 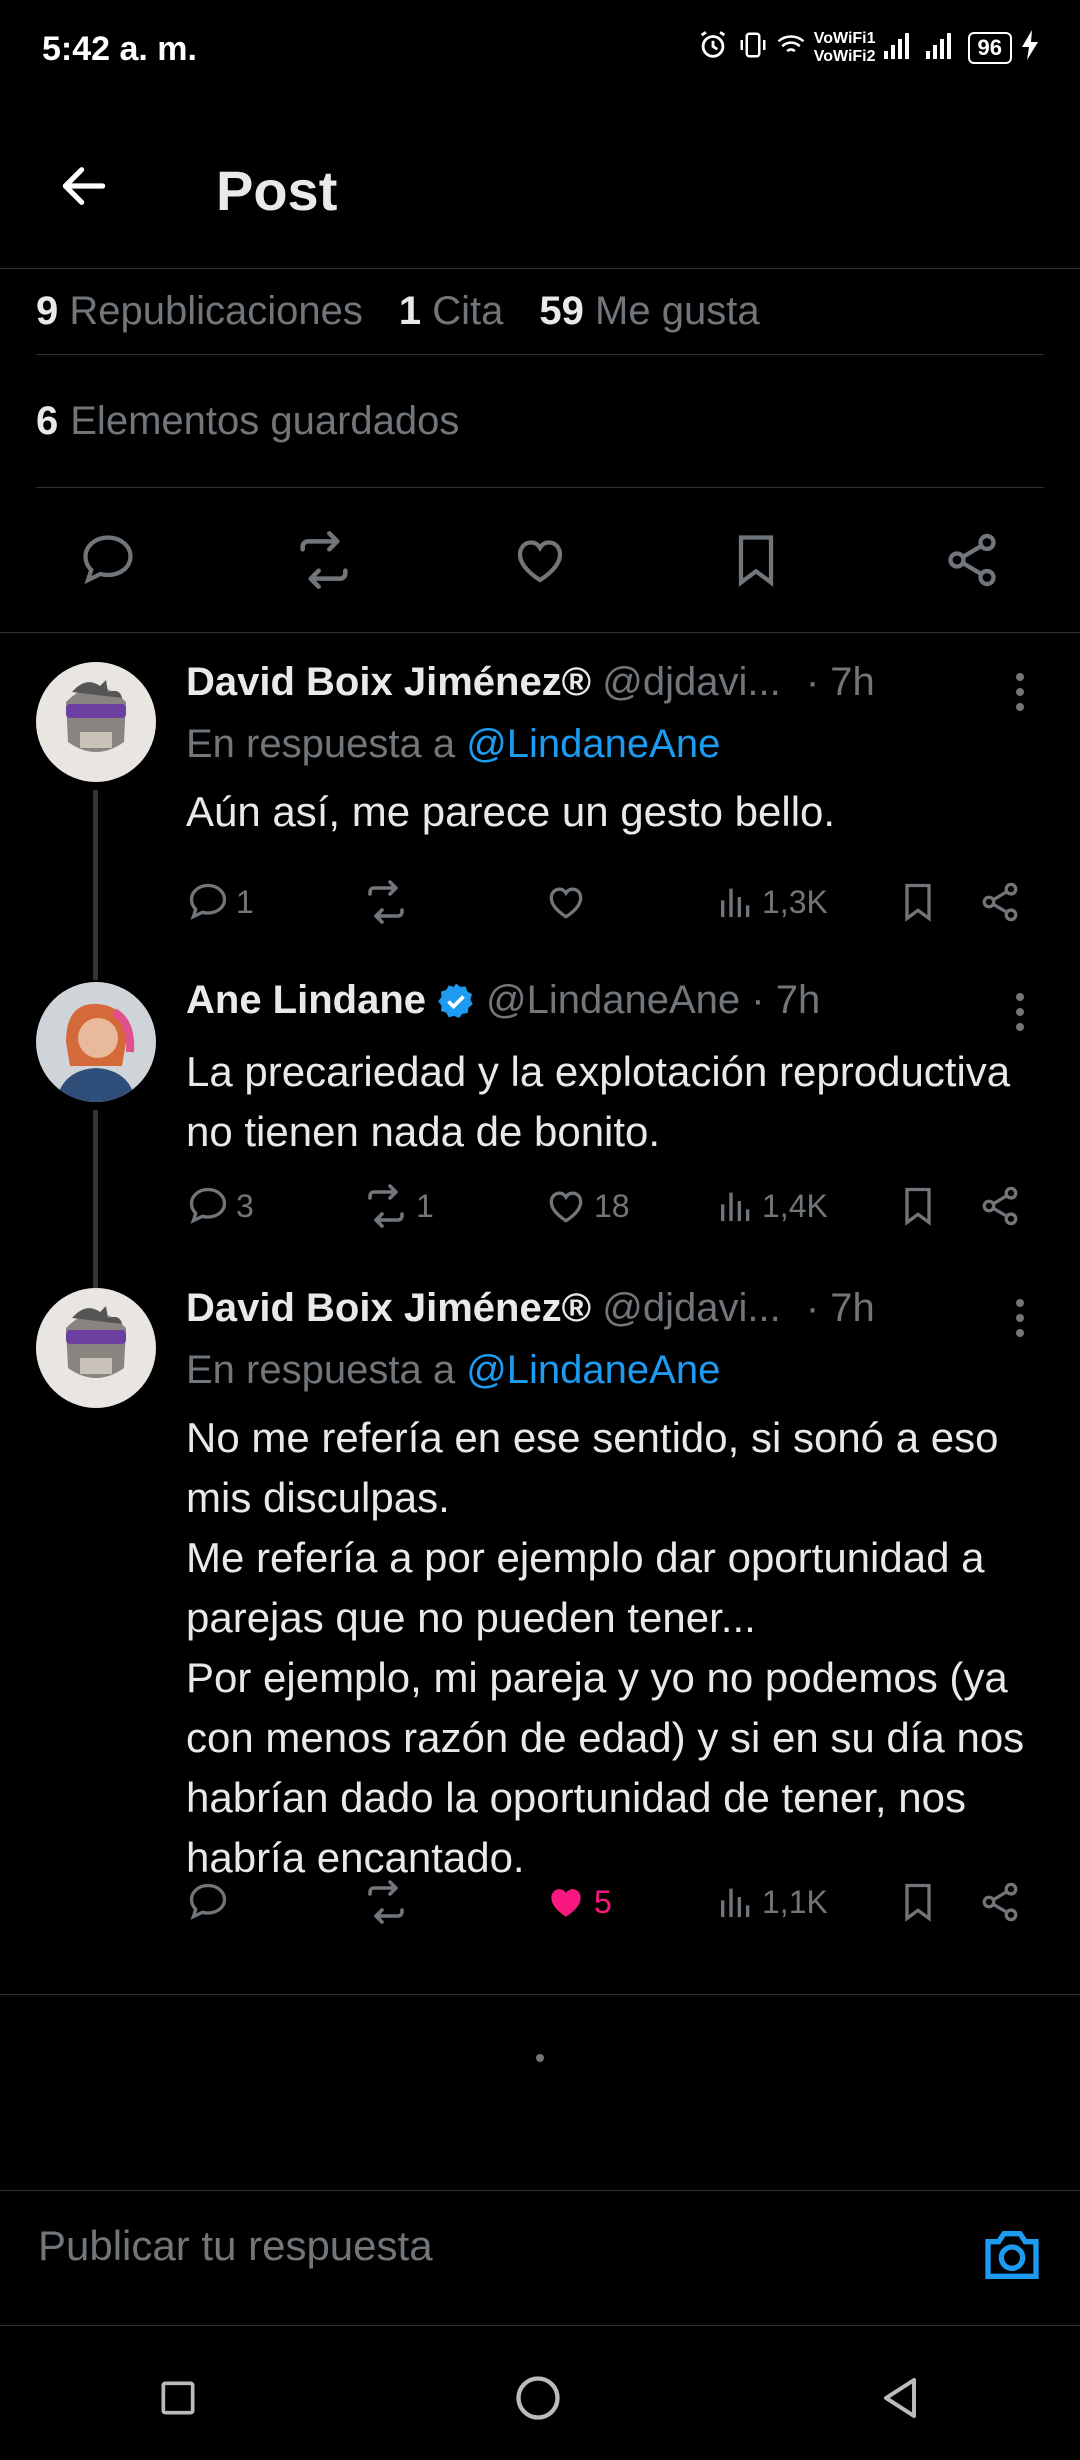 What do you see at coordinates (612, 1205) in the screenshot?
I see `like-count: 18` at bounding box center [612, 1205].